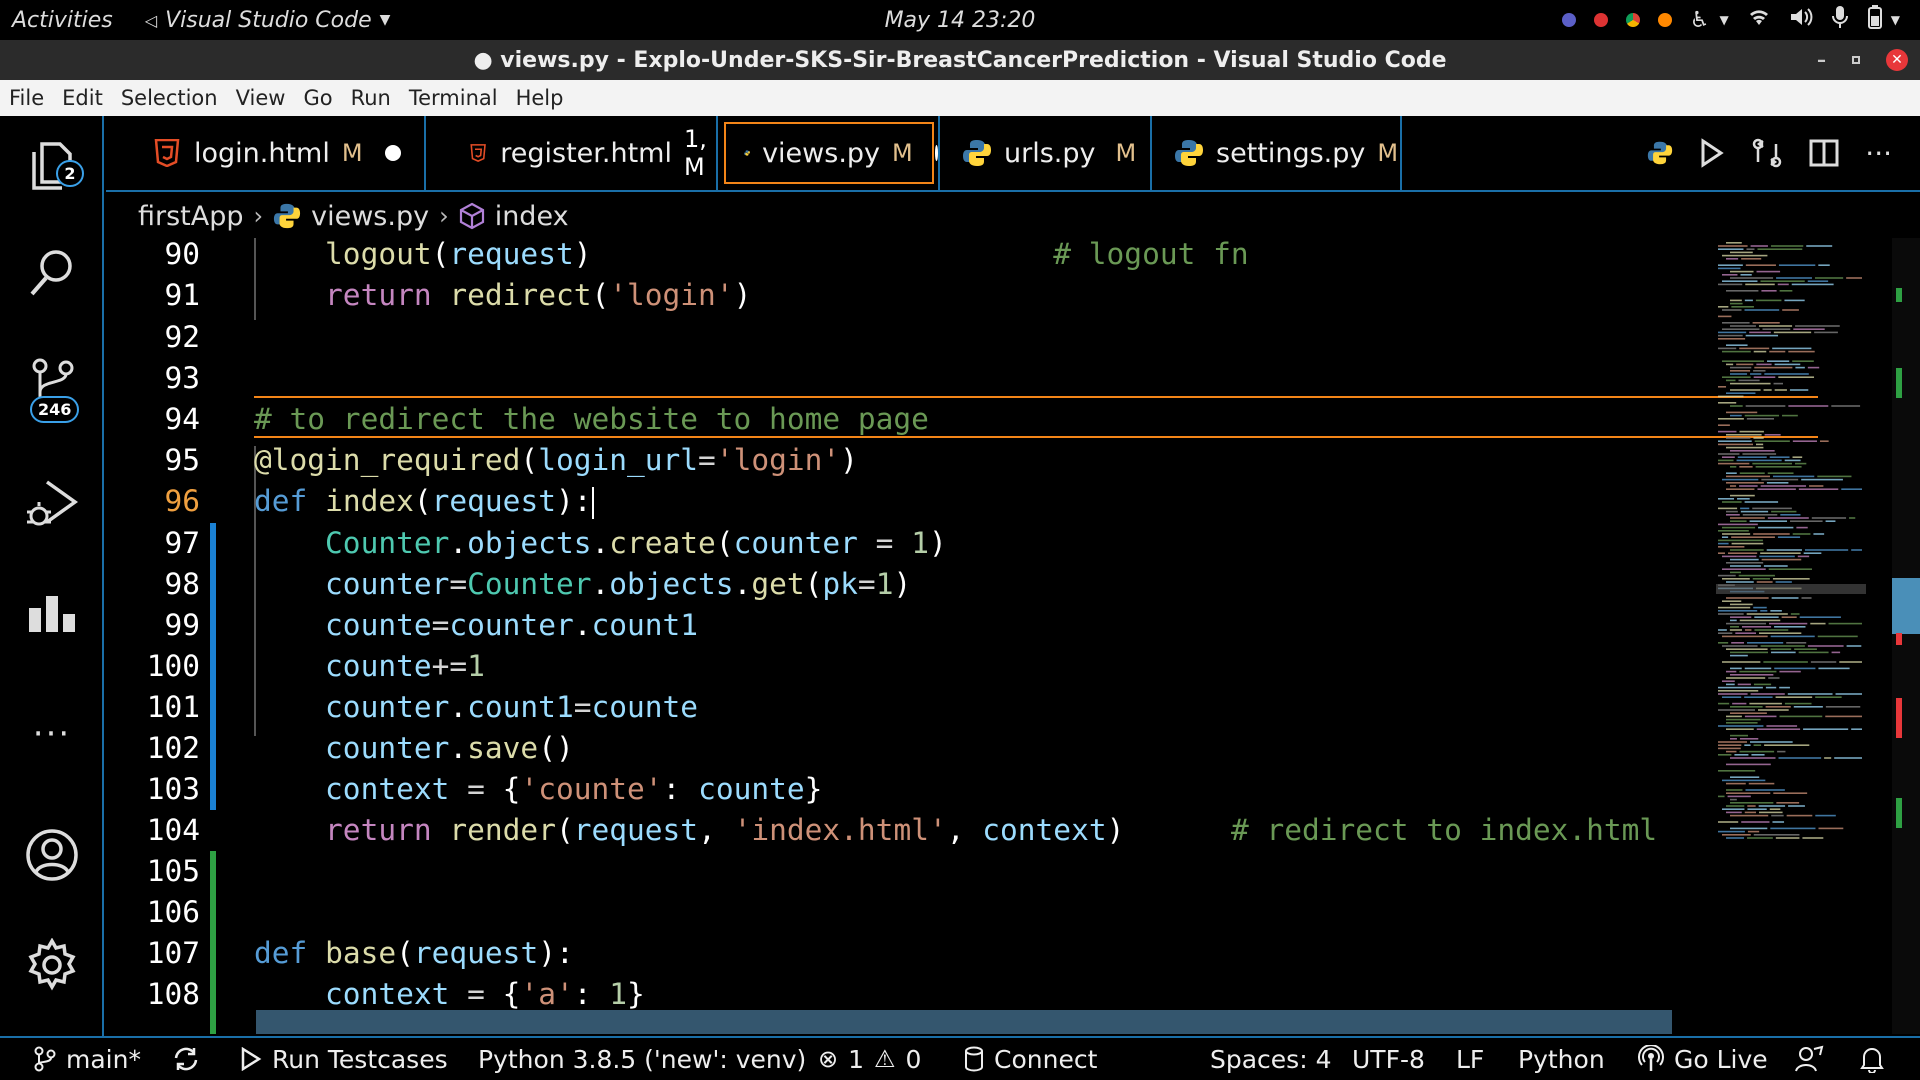  What do you see at coordinates (169, 98) in the screenshot?
I see `menu-selection: Selection` at bounding box center [169, 98].